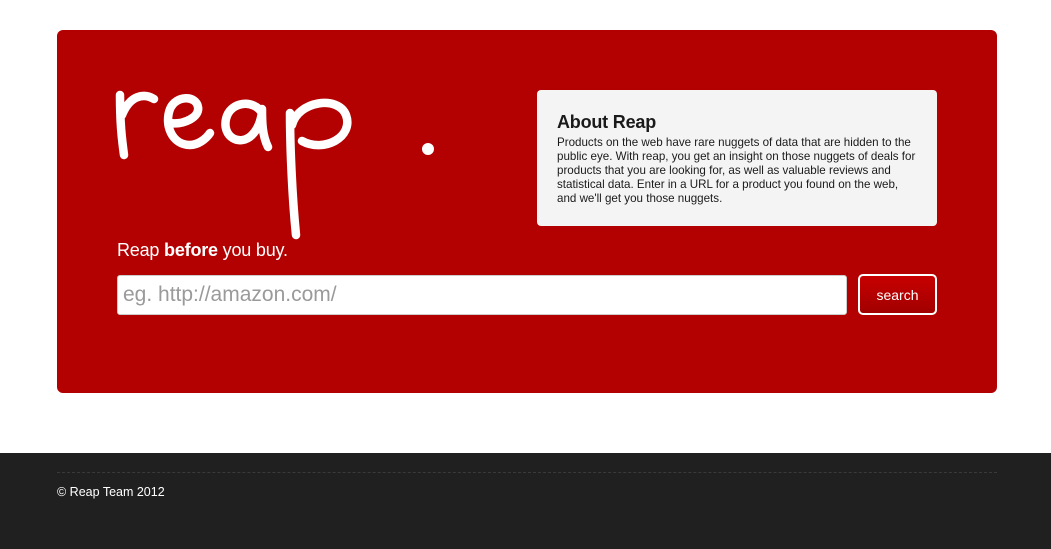  Describe the element at coordinates (606, 122) in the screenshot. I see `about-title: About Reap` at that location.